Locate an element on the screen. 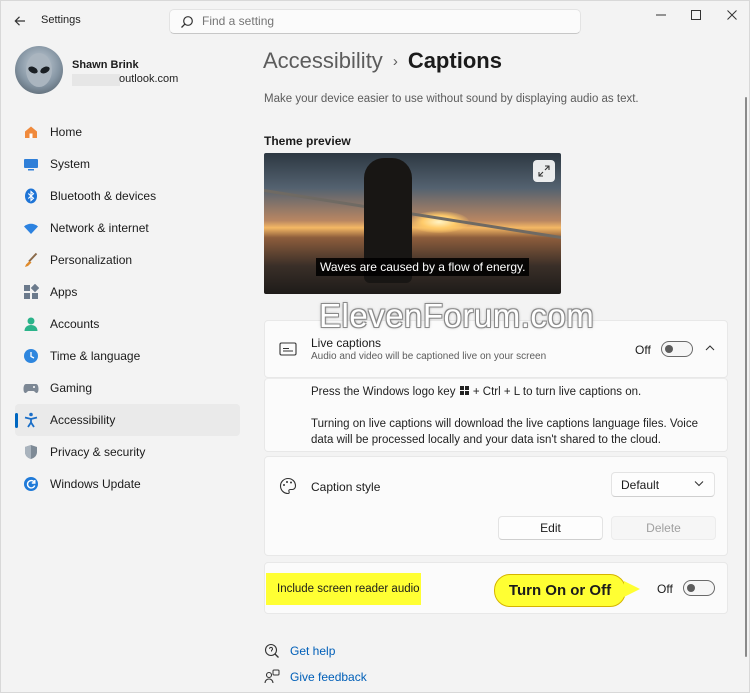  breadcrumb: Accessibility › Captions is located at coordinates (382, 61).